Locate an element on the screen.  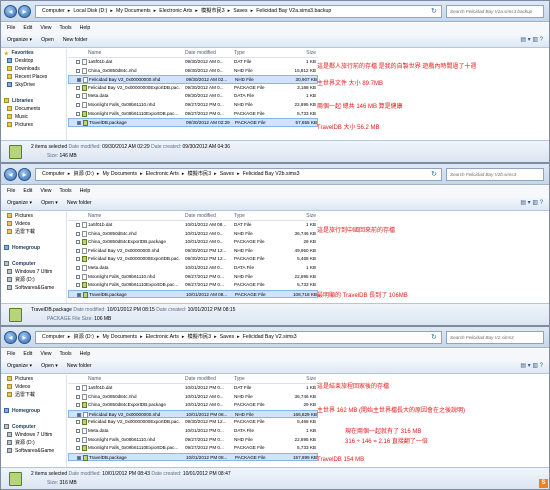
nav-item: SkyDrive is located at coordinates (33, 85).